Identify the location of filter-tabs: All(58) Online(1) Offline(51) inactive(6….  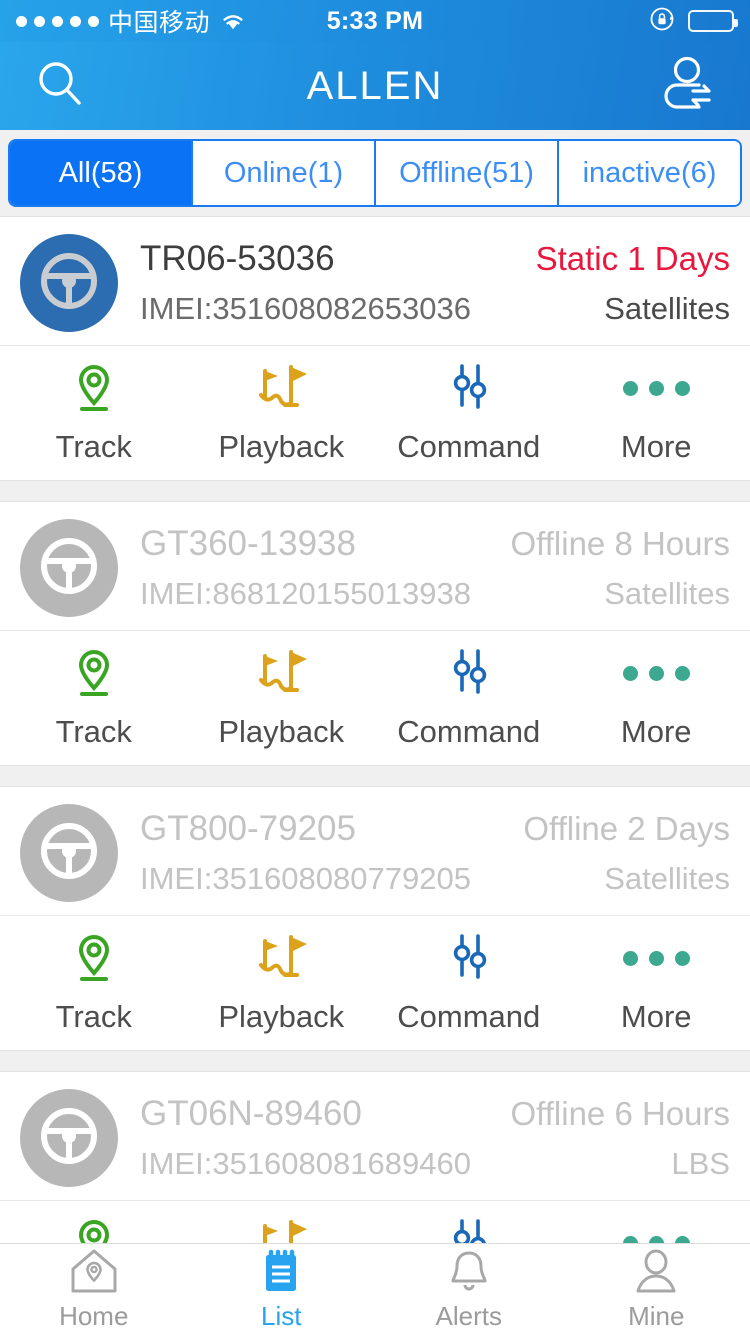
(375, 173).